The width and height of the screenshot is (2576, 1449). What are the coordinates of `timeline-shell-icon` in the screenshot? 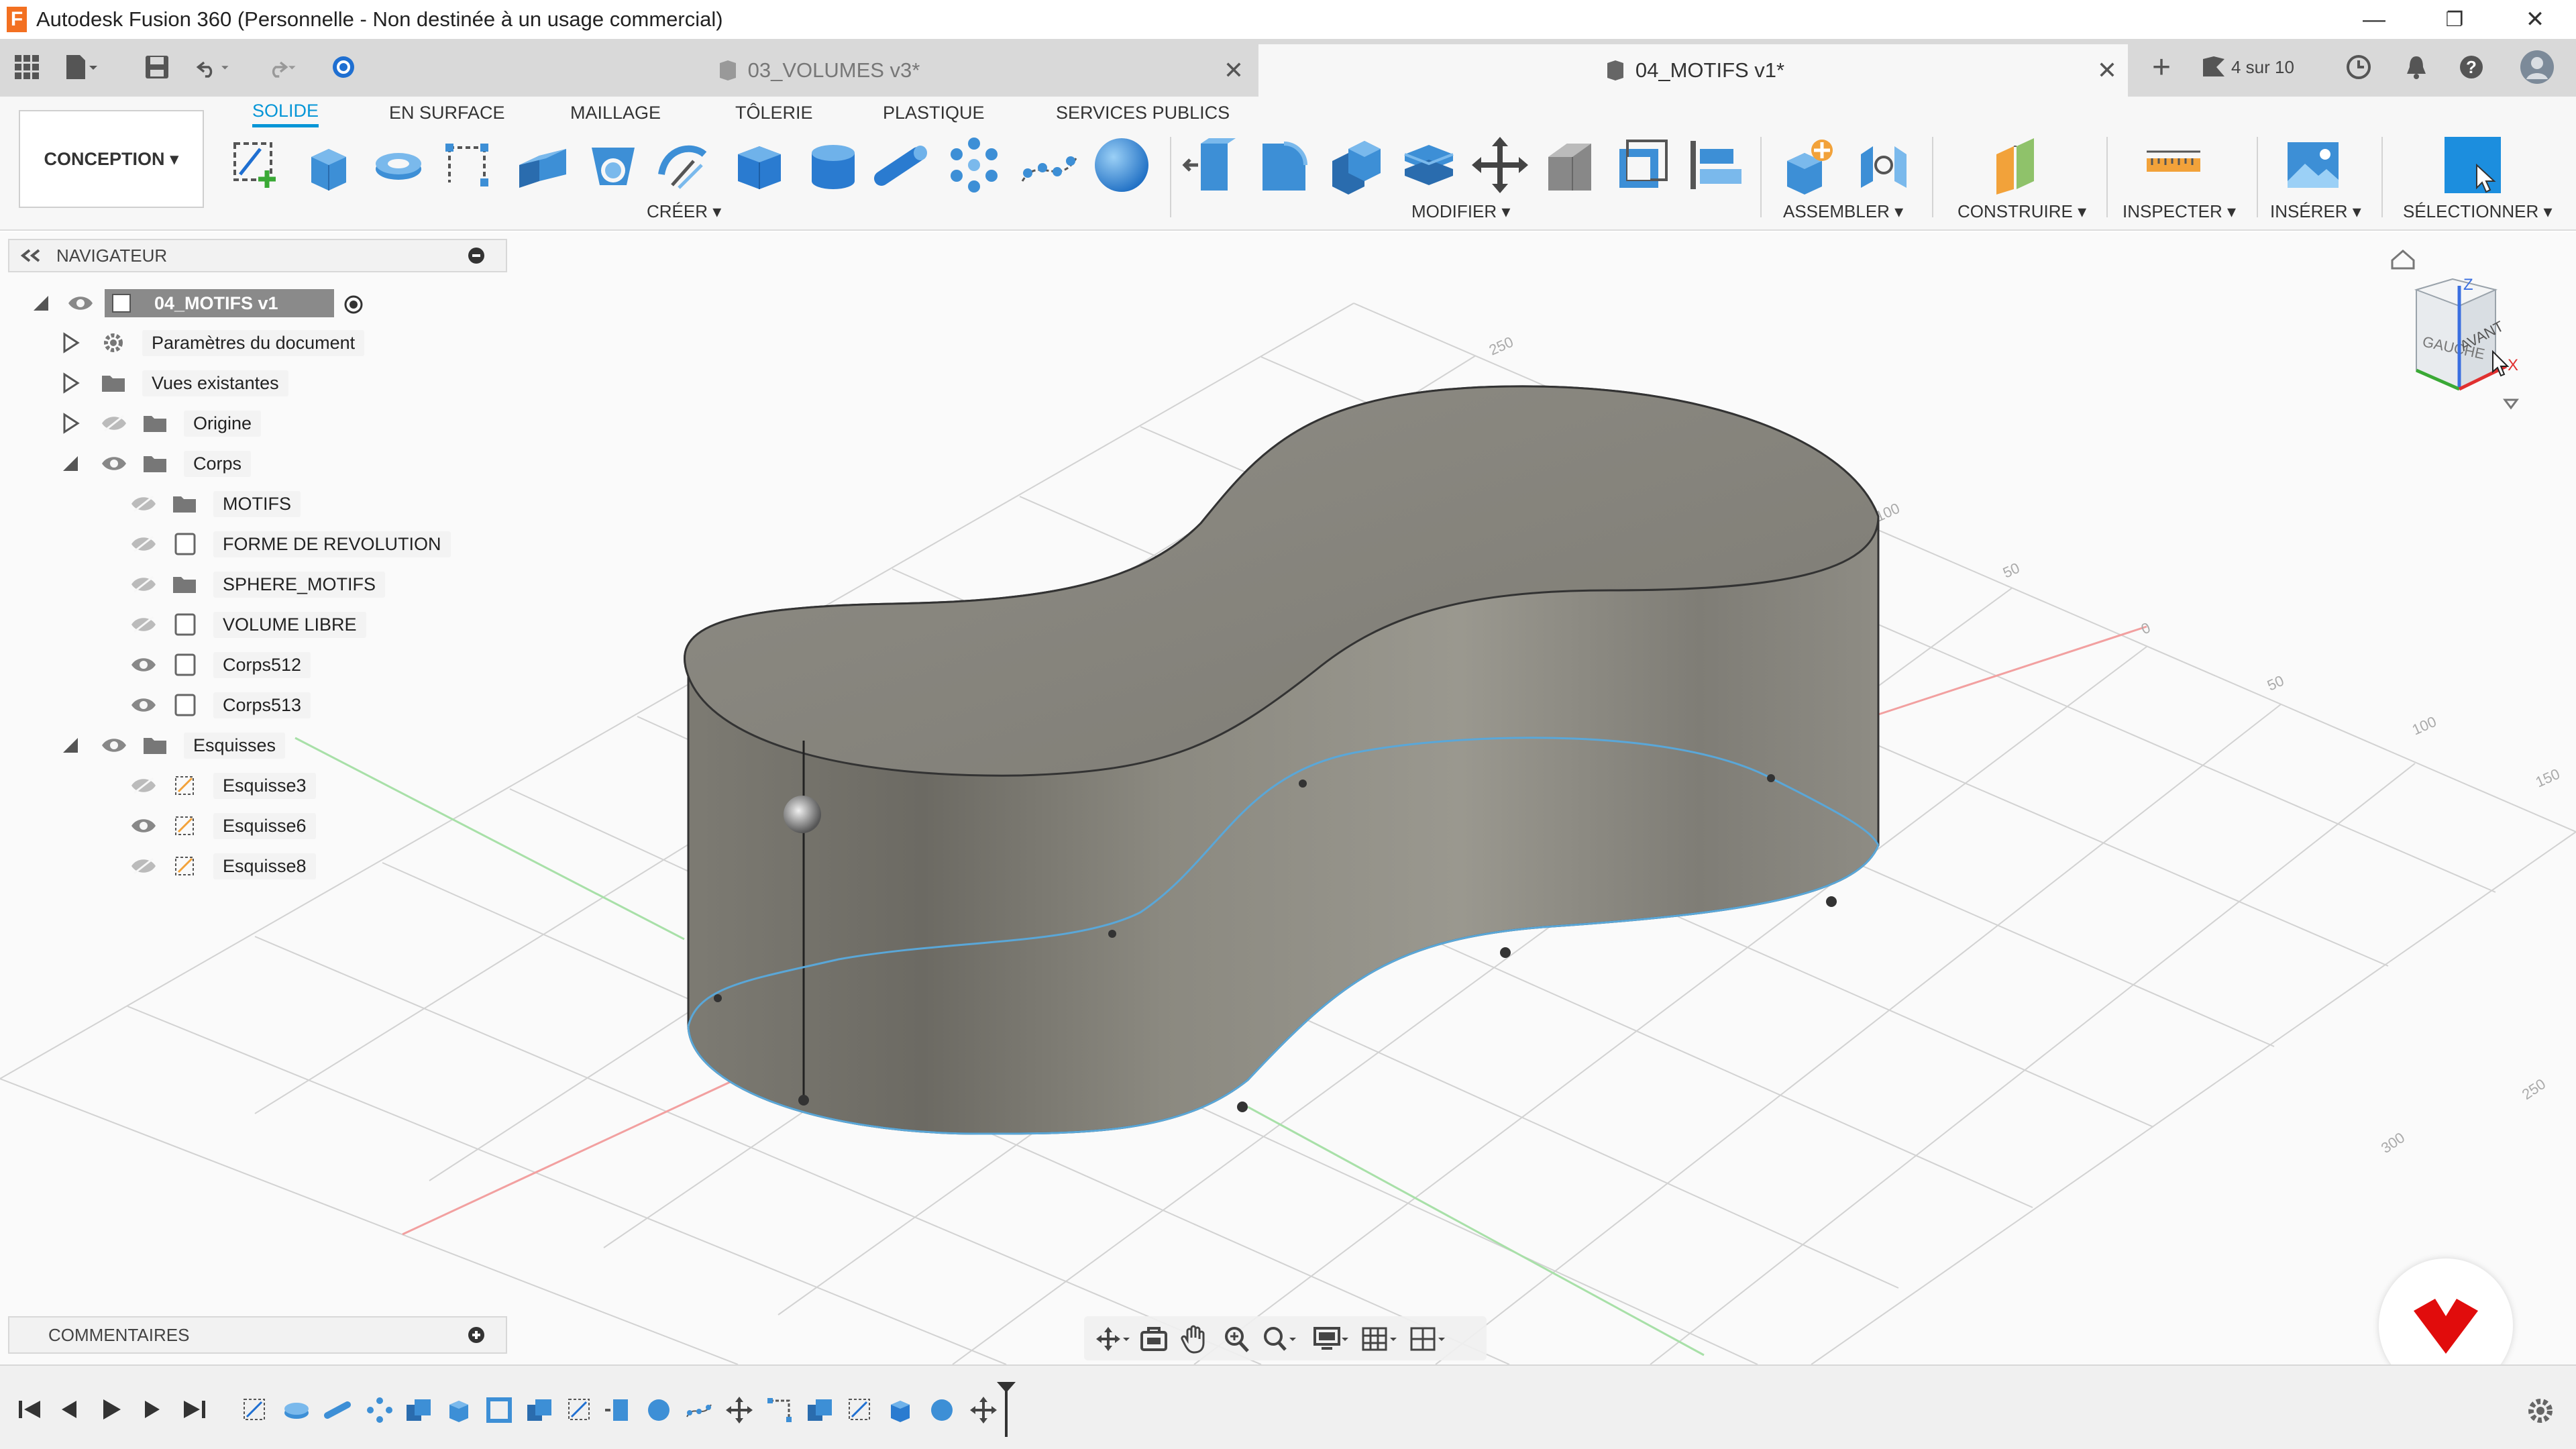 It's located at (499, 1410).